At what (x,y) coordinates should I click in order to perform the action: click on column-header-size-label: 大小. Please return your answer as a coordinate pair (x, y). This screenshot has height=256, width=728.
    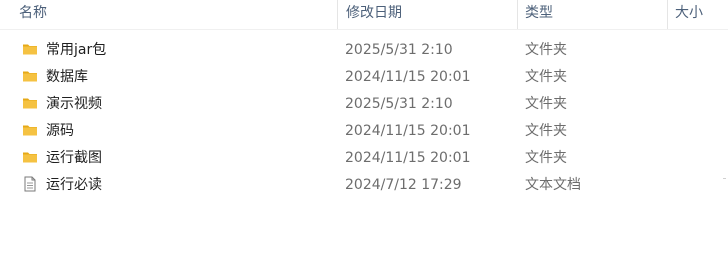
    Looking at the image, I should click on (689, 13).